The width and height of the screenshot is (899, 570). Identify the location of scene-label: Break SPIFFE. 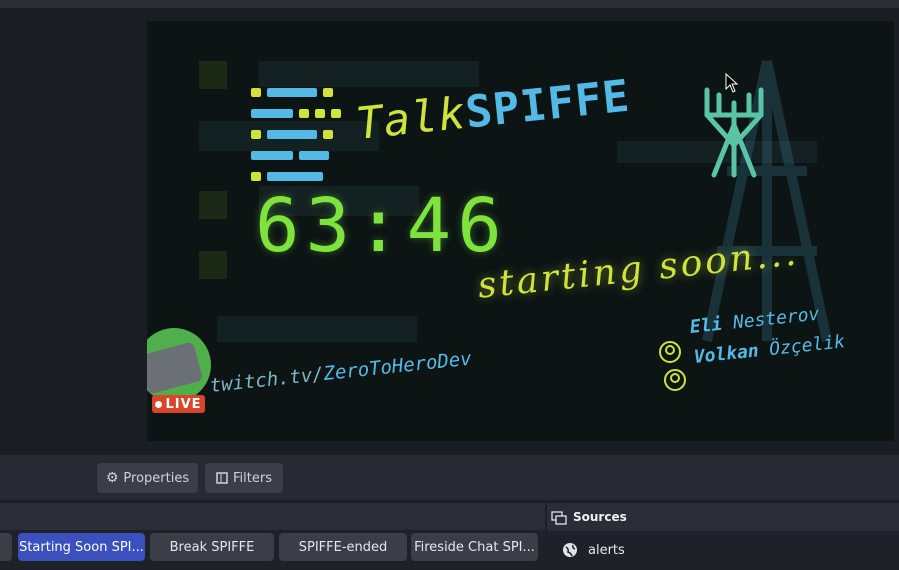
(212, 547).